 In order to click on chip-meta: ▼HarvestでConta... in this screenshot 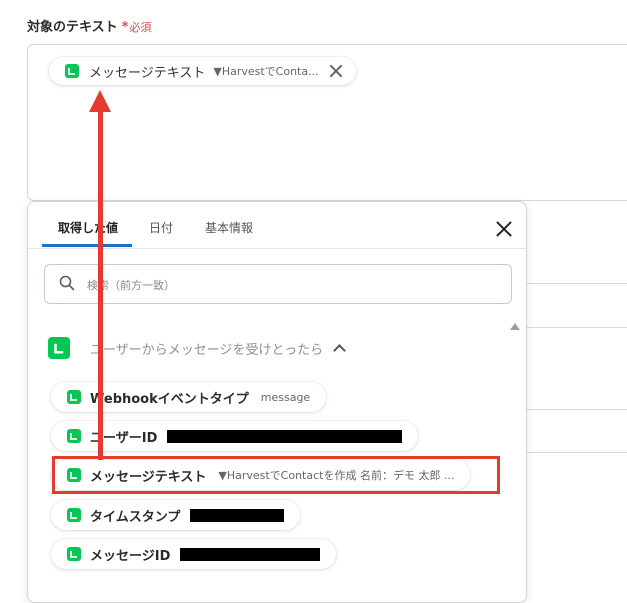, I will do `click(266, 71)`.